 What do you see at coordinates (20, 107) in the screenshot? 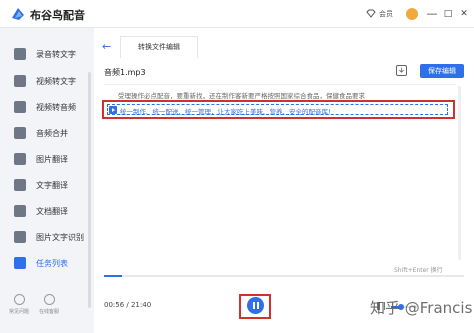
I see `video-audio-icon` at bounding box center [20, 107].